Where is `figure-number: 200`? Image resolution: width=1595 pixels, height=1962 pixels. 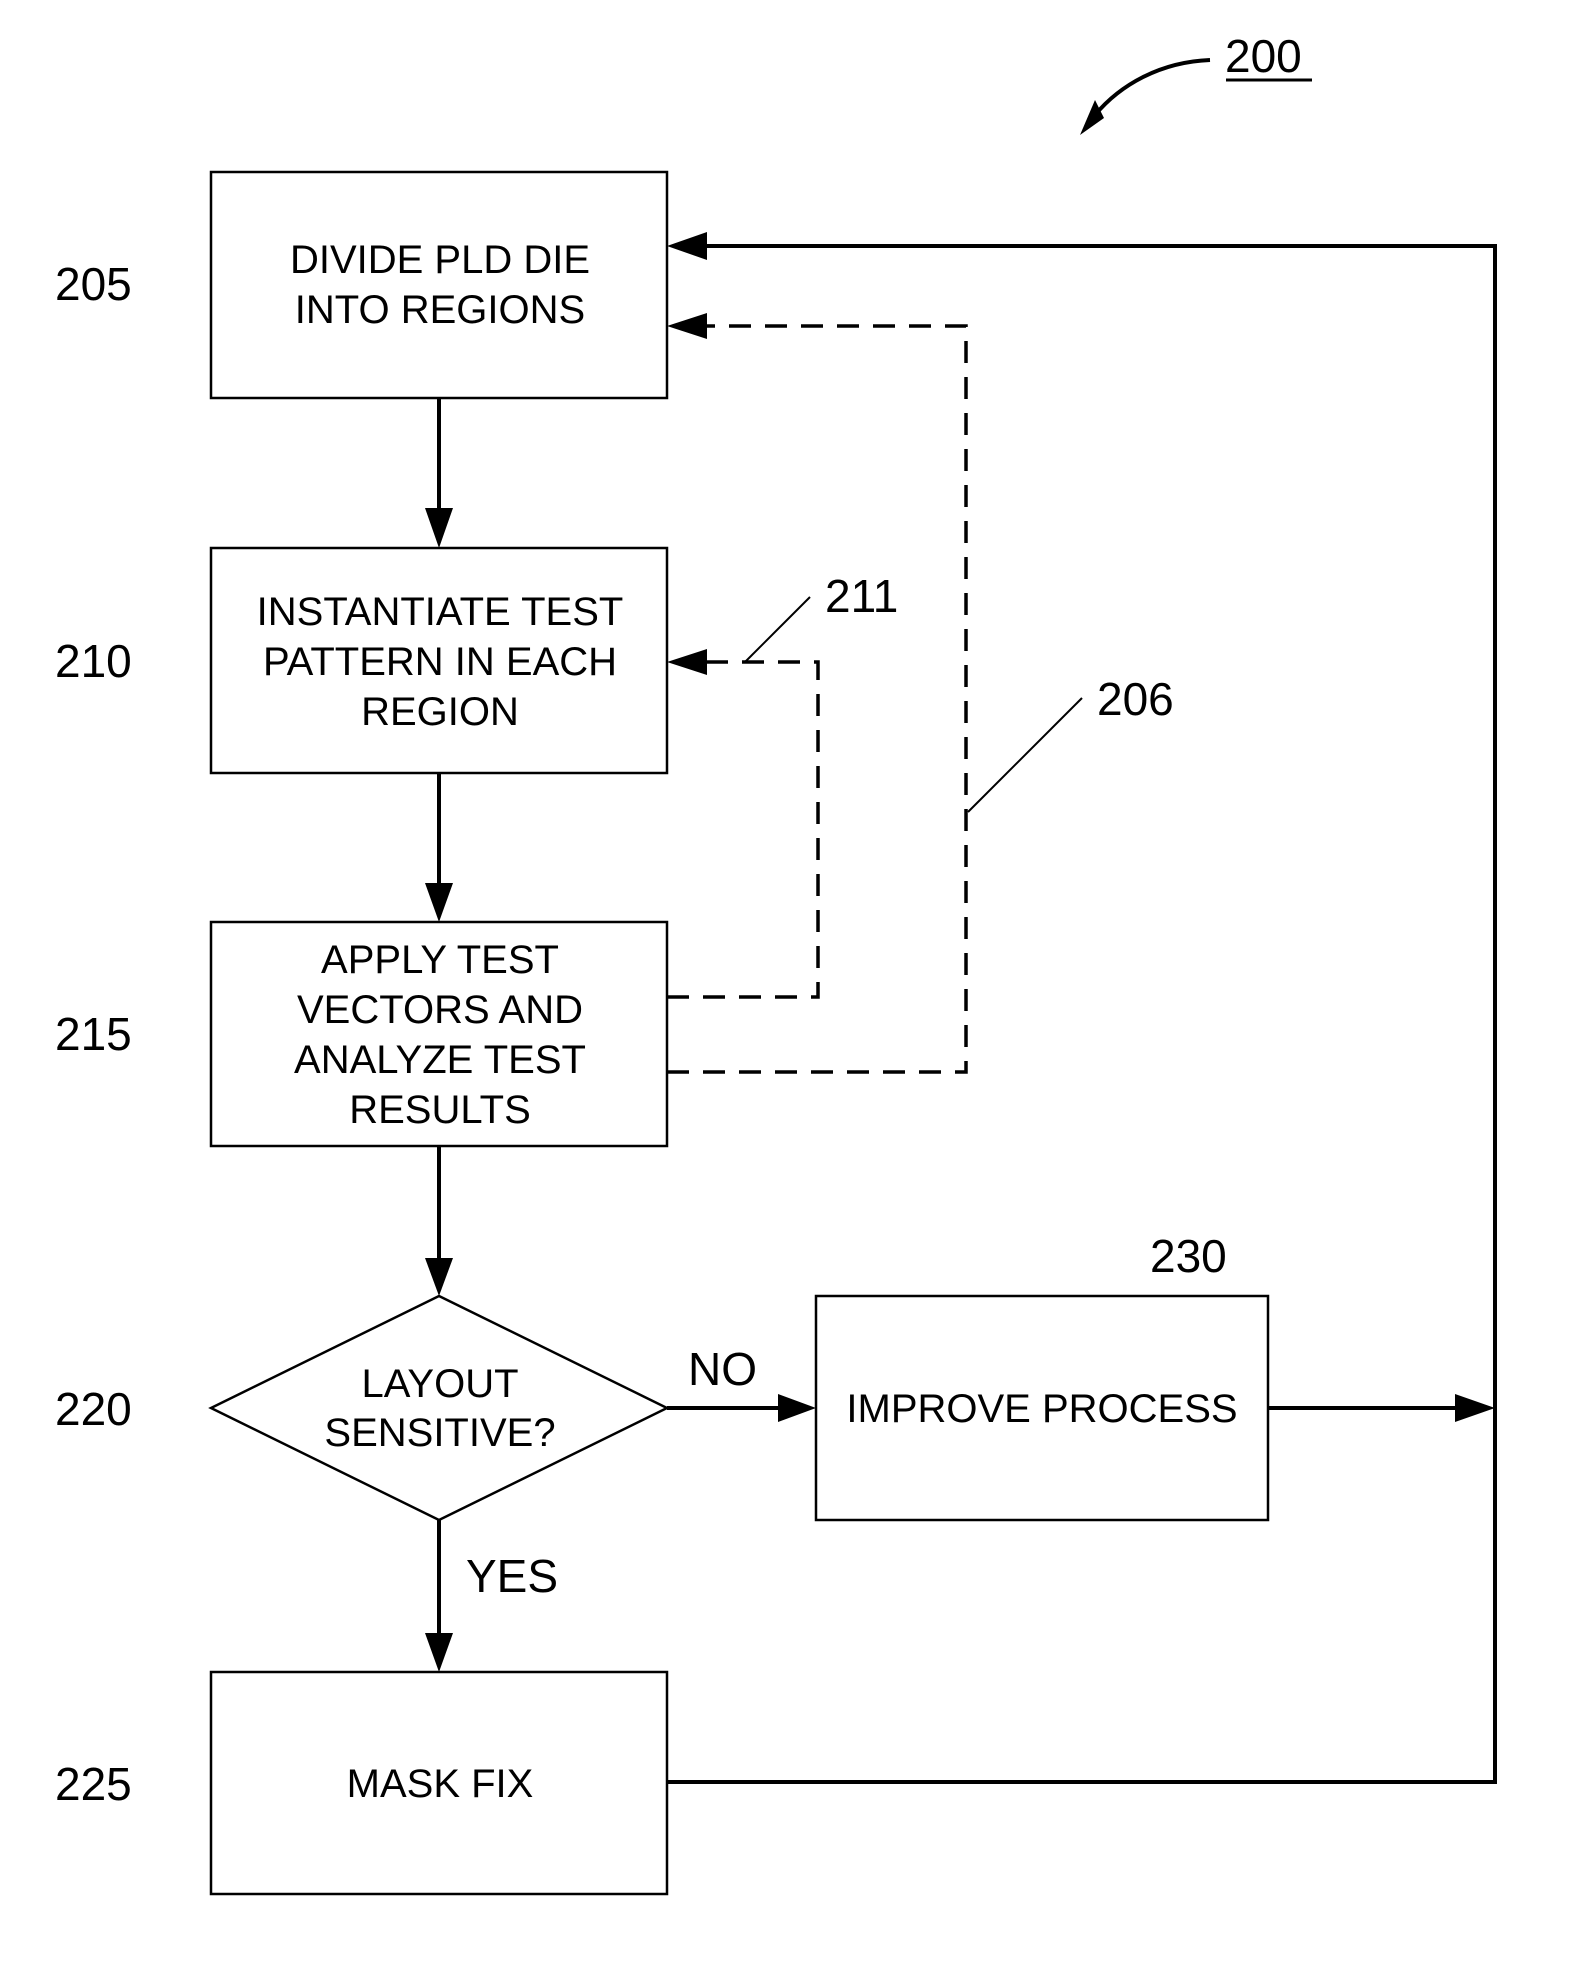 figure-number: 200 is located at coordinates (1263, 56).